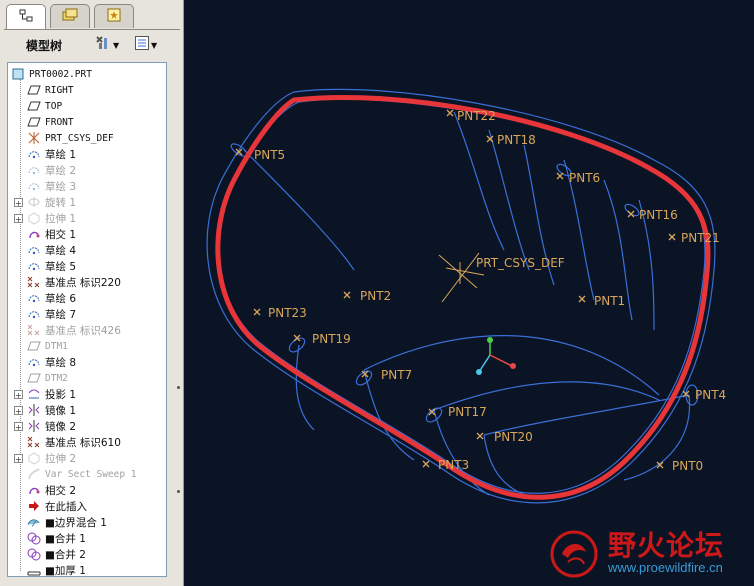 This screenshot has width=754, height=586. Describe the element at coordinates (476, 116) in the screenshot. I see `point-label: PNT22` at that location.